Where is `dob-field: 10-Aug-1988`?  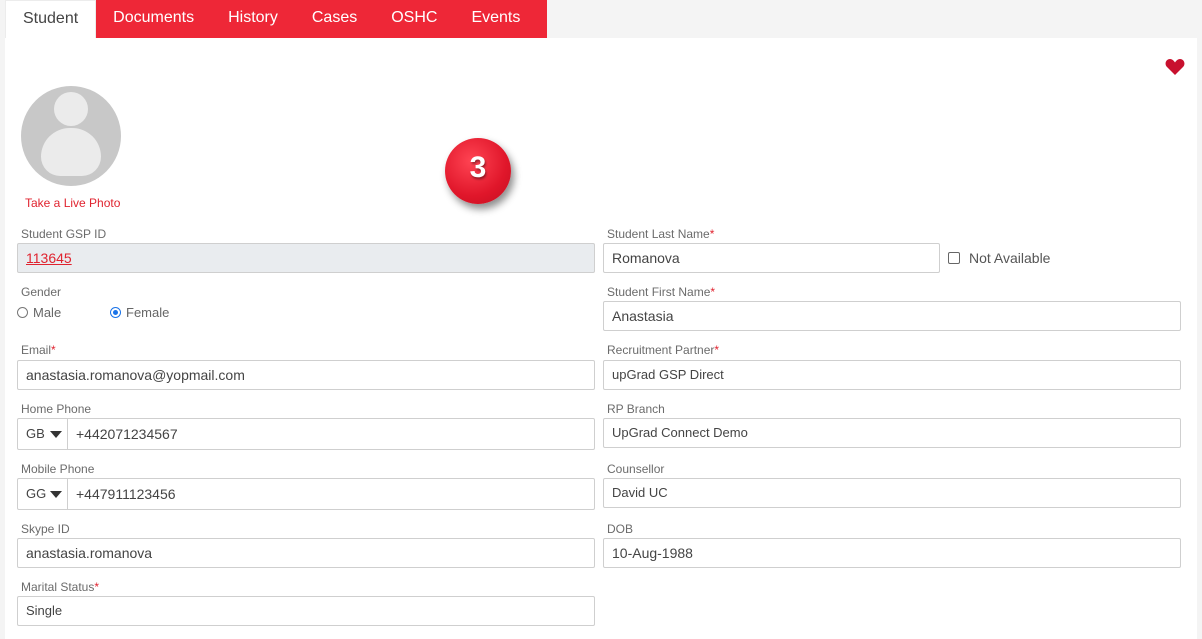 dob-field: 10-Aug-1988 is located at coordinates (892, 553).